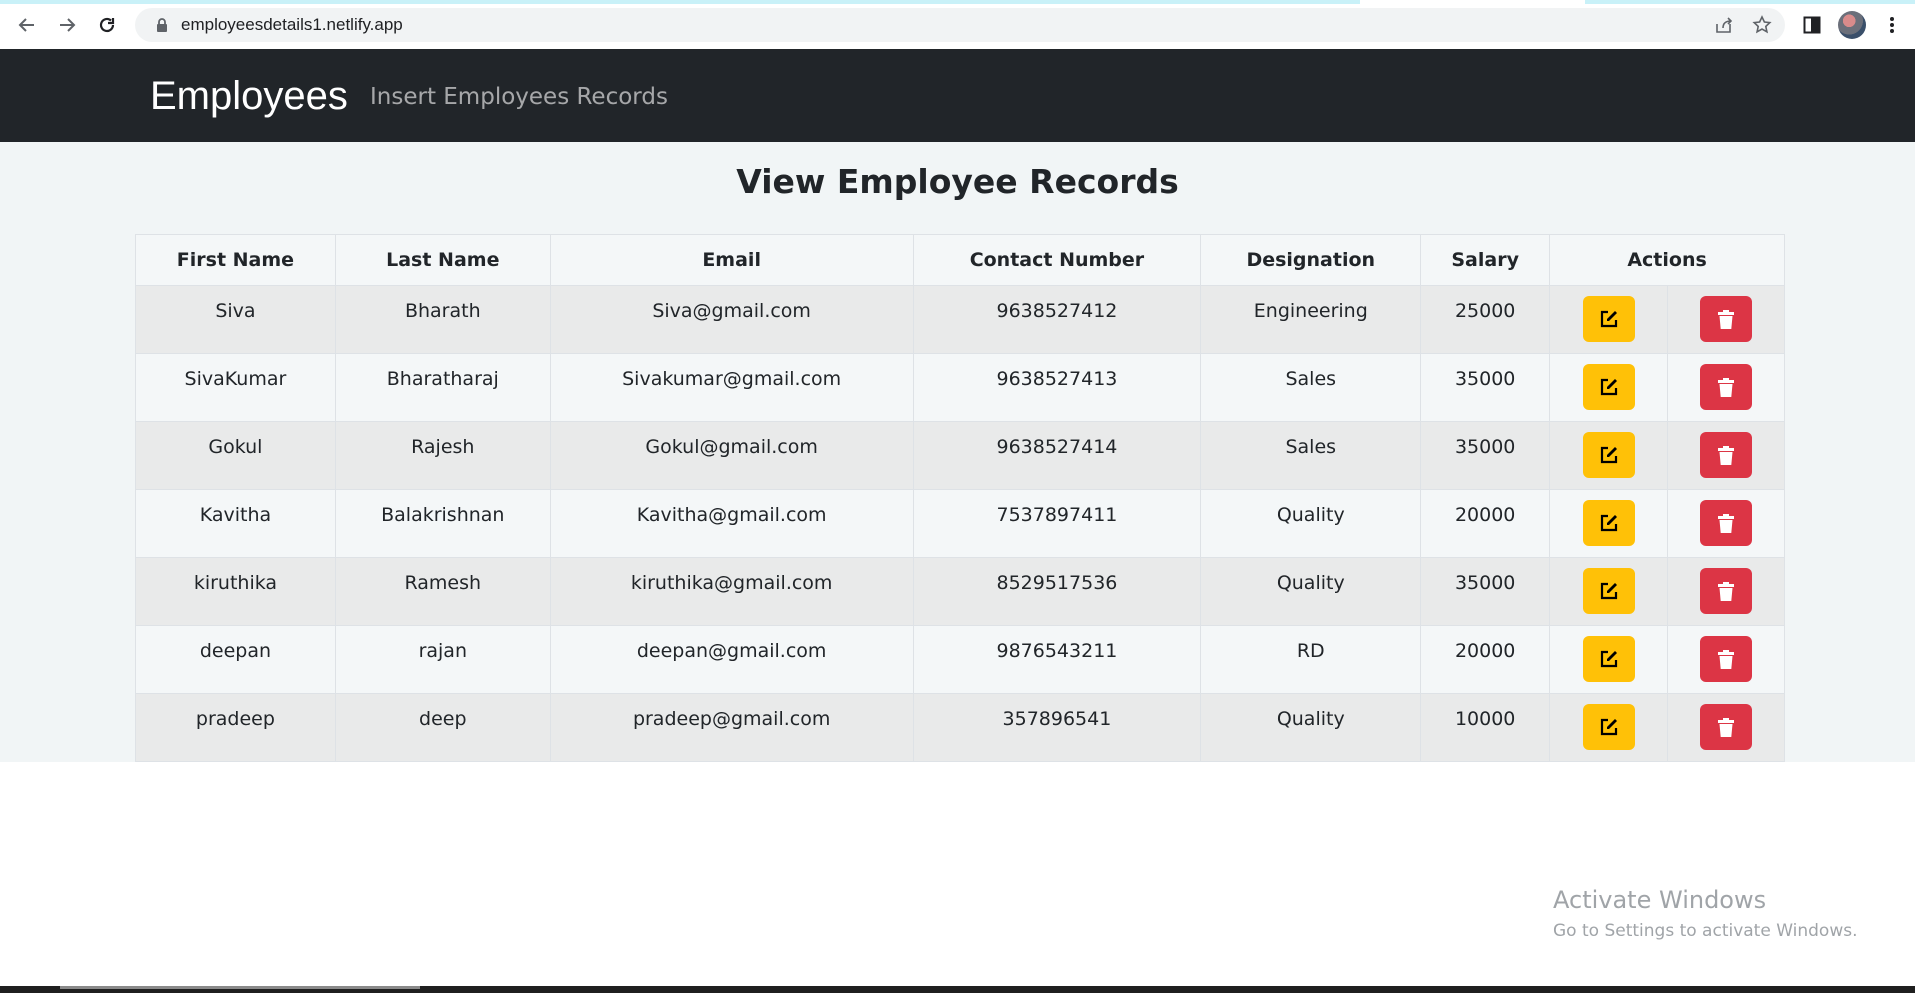  I want to click on cell-last-name: Ramesh, so click(442, 591).